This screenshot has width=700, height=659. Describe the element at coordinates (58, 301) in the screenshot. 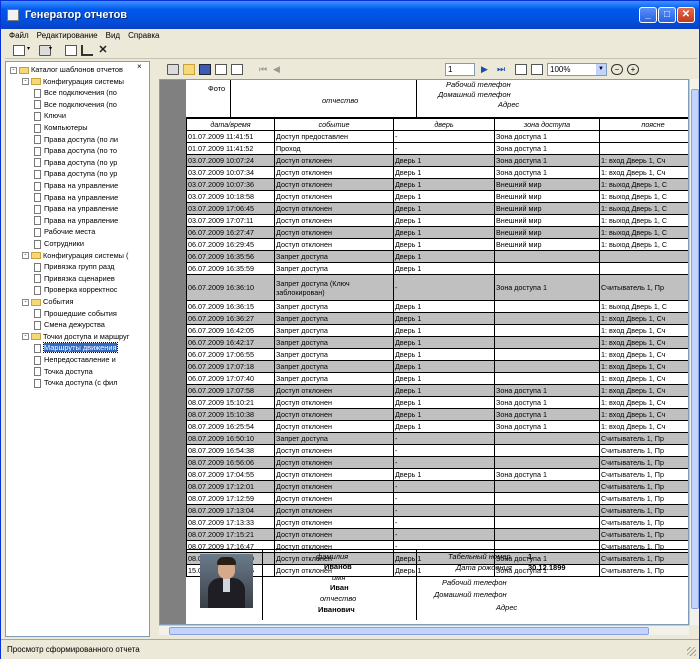

I see `tree-item-label: События` at that location.